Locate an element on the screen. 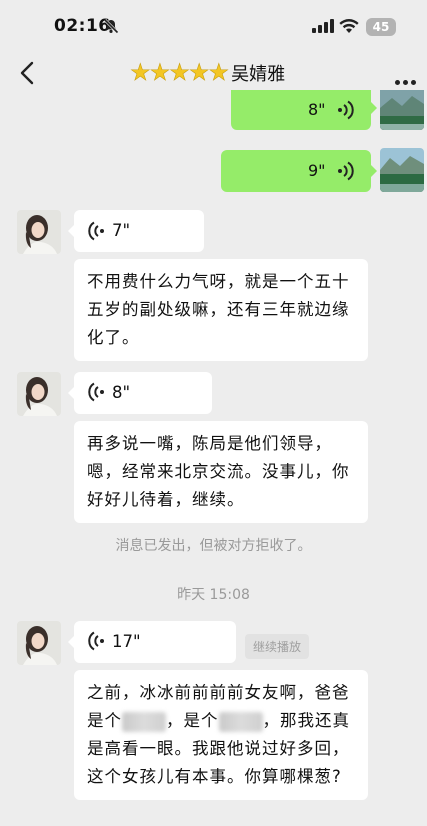 This screenshot has width=427, height=826. system-notice: 消息已发出，但被对方拒收了。 is located at coordinates (213, 546).